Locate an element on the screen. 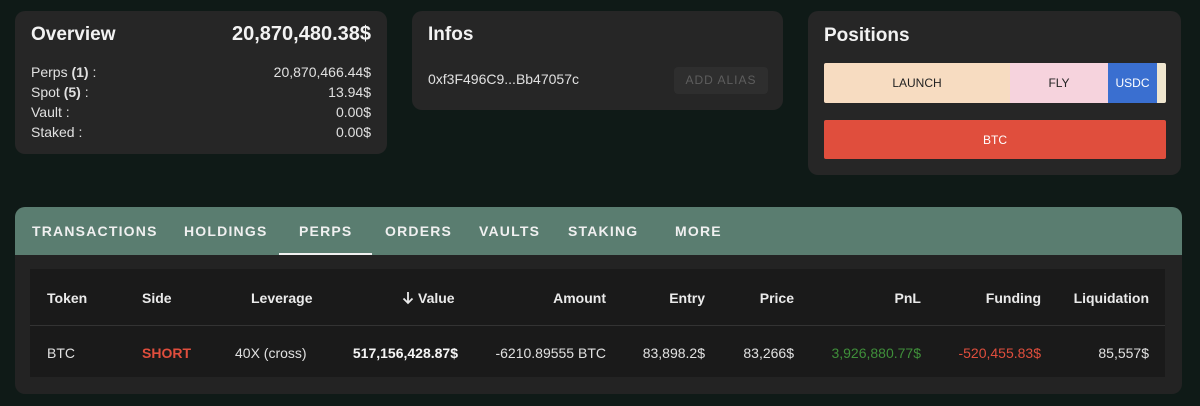  cell-liquidation: 85,557$ is located at coordinates (1123, 353).